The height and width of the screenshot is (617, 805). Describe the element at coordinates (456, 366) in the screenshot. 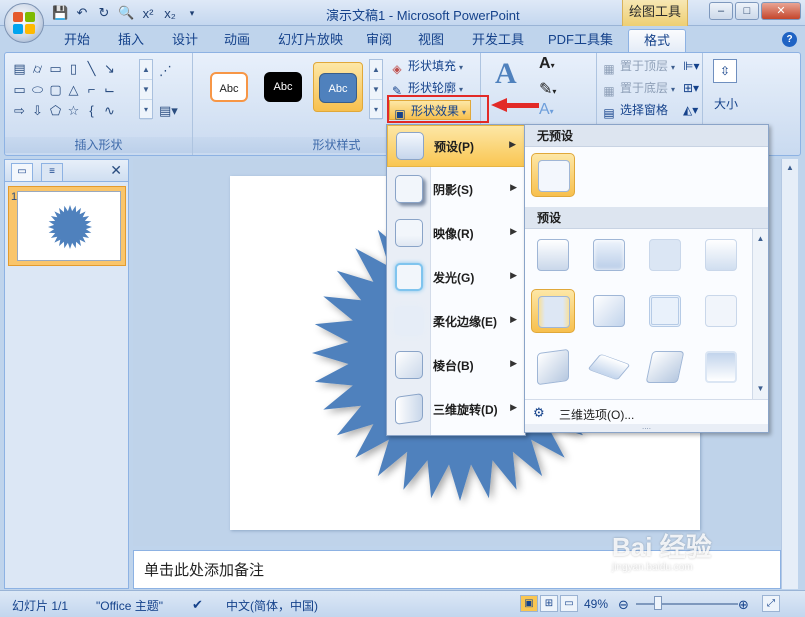

I see `menu-item-bevel: 棱台(B) ▶` at that location.